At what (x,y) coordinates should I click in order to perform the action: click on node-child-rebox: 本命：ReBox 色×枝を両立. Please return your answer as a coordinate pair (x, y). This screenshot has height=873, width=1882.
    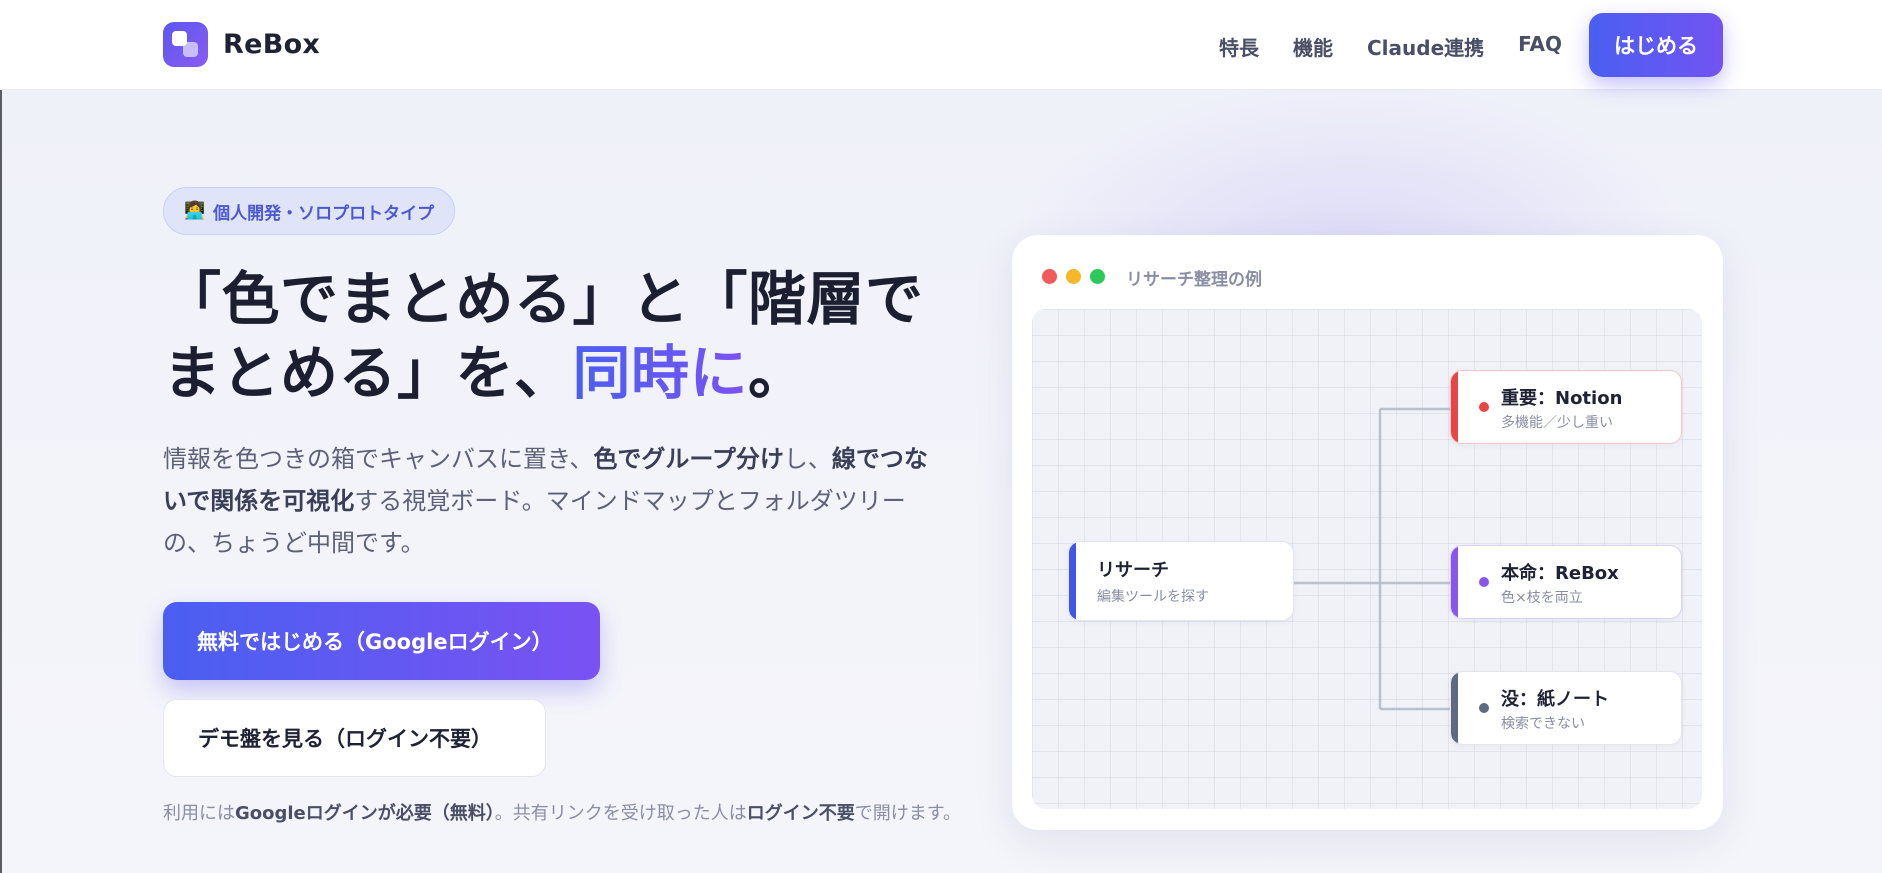
    Looking at the image, I should click on (1566, 582).